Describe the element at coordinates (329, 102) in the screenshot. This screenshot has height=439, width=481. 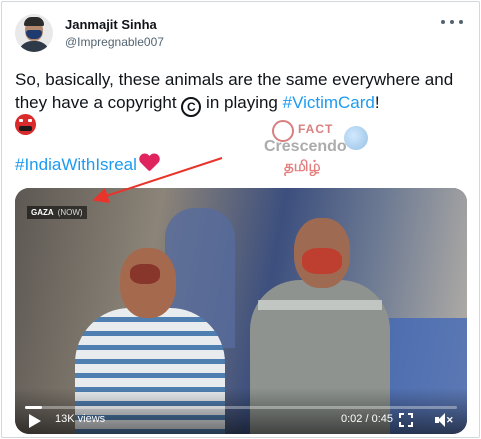
I see `hashtag-victimcard-link: #VictimCard` at that location.